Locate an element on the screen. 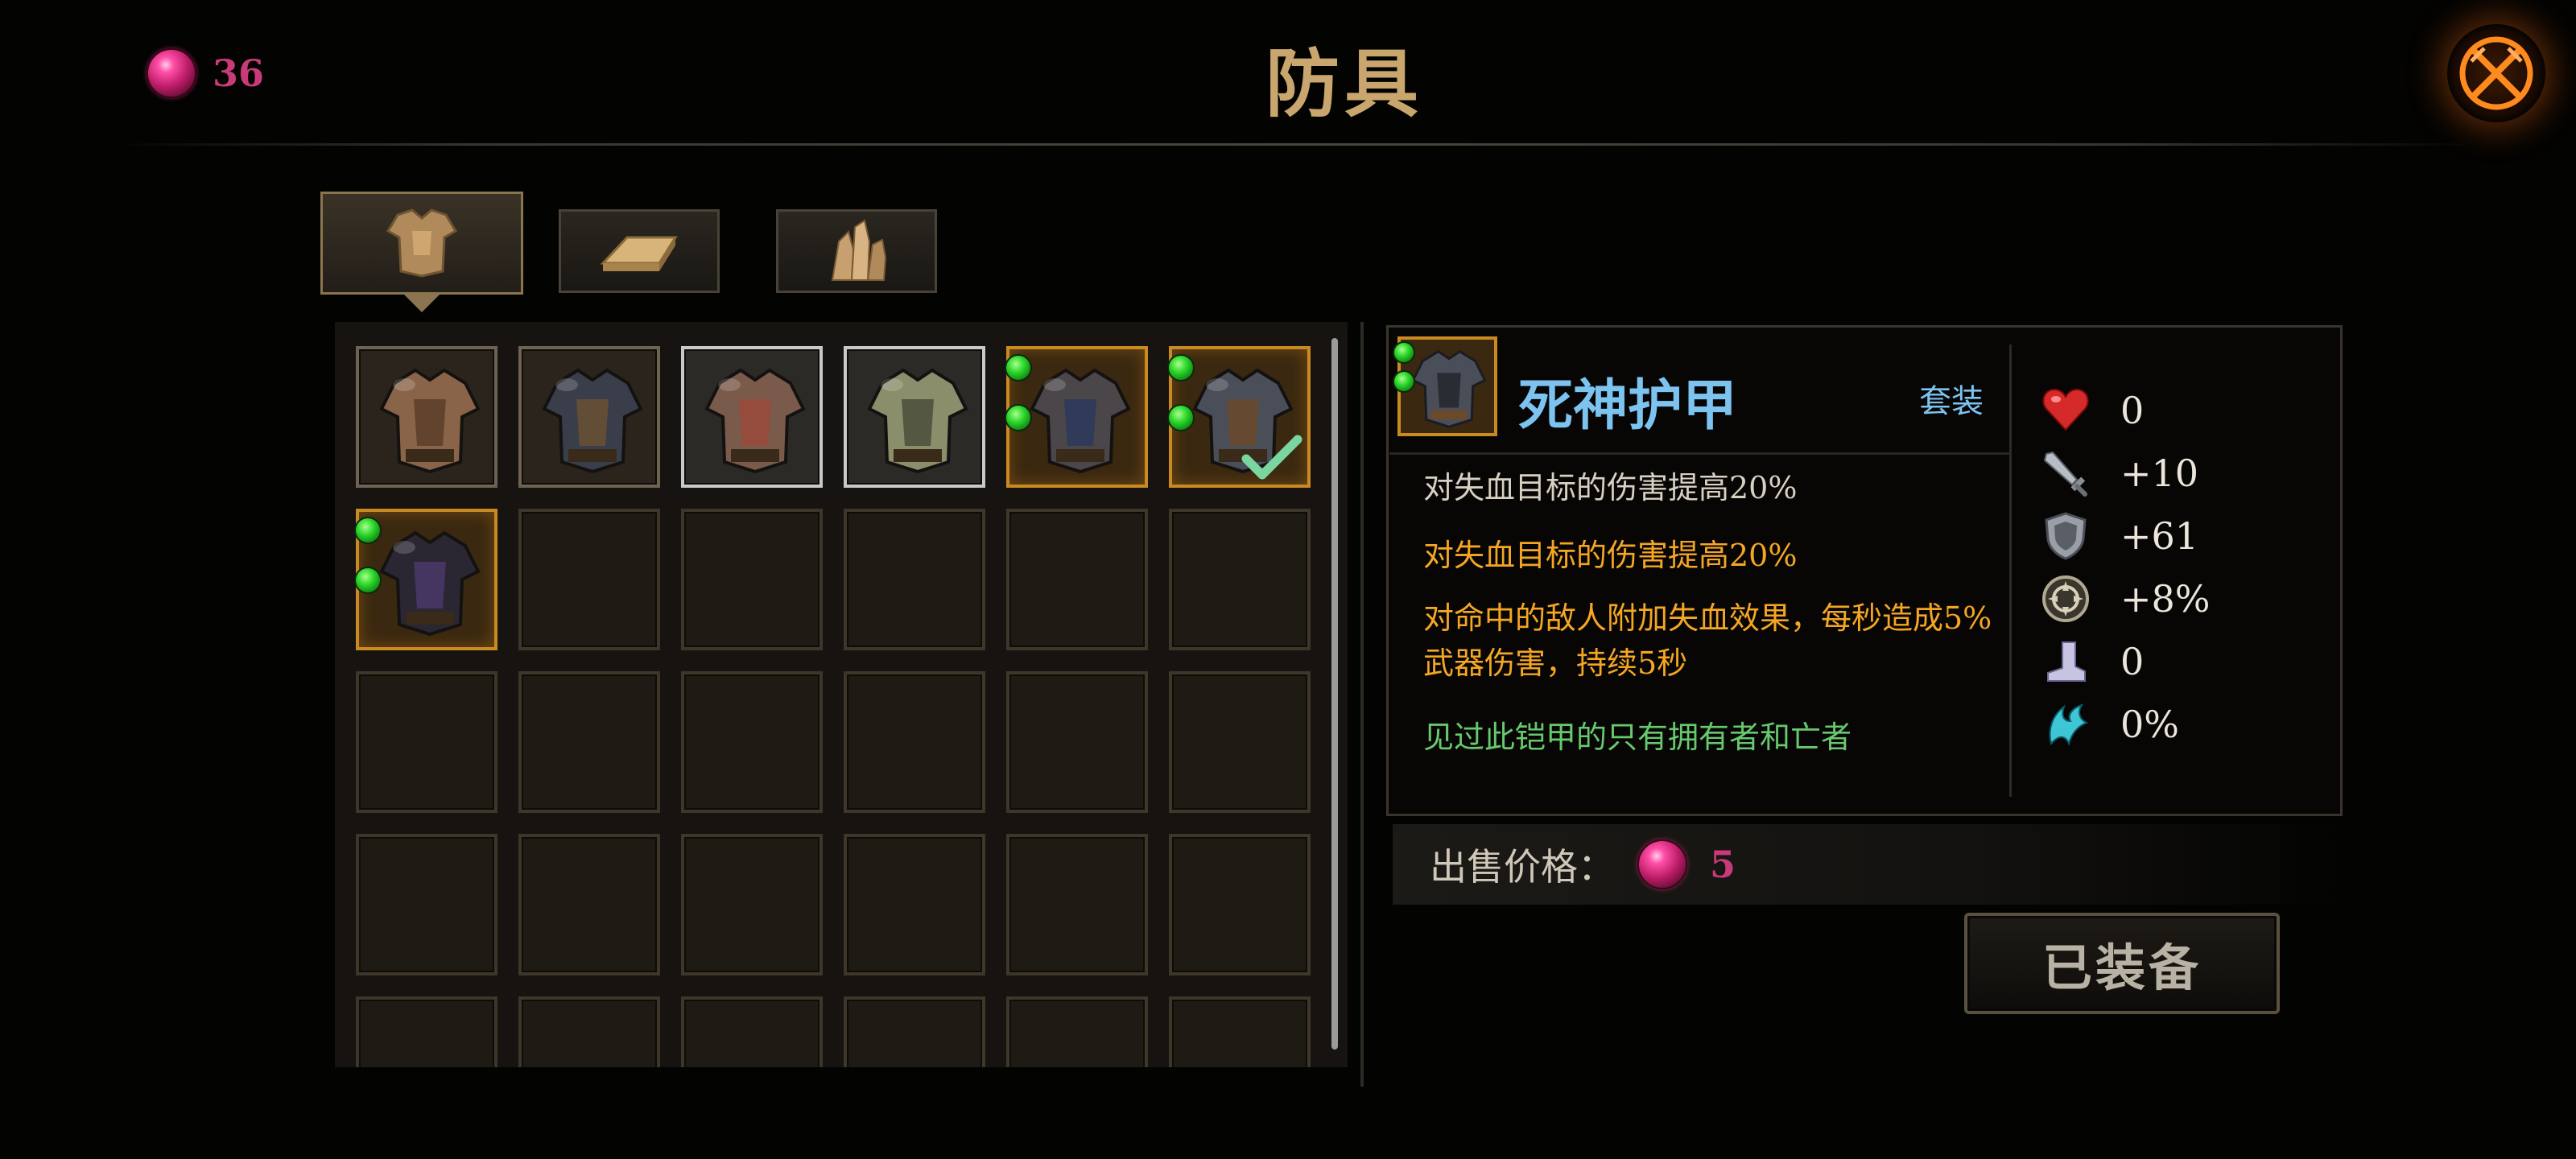  tab-armor is located at coordinates (422, 243).